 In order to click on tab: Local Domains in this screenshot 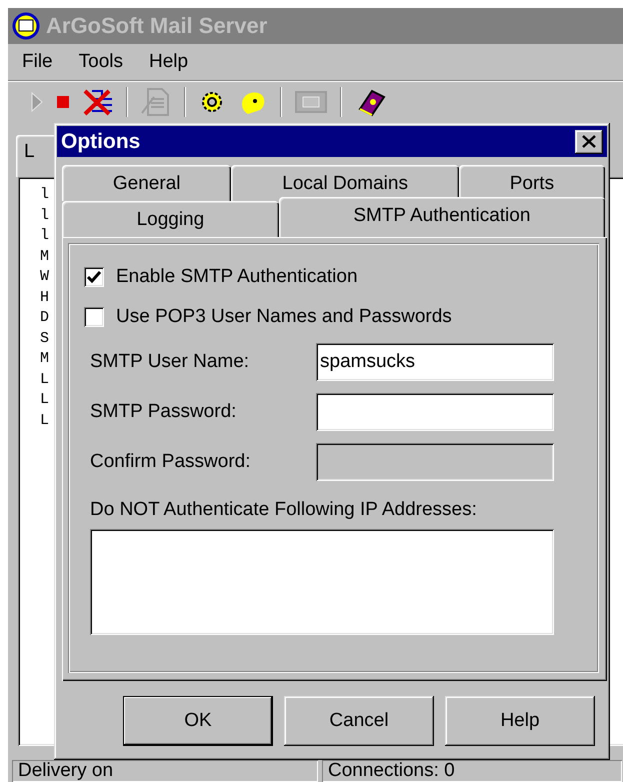, I will do `click(345, 183)`.